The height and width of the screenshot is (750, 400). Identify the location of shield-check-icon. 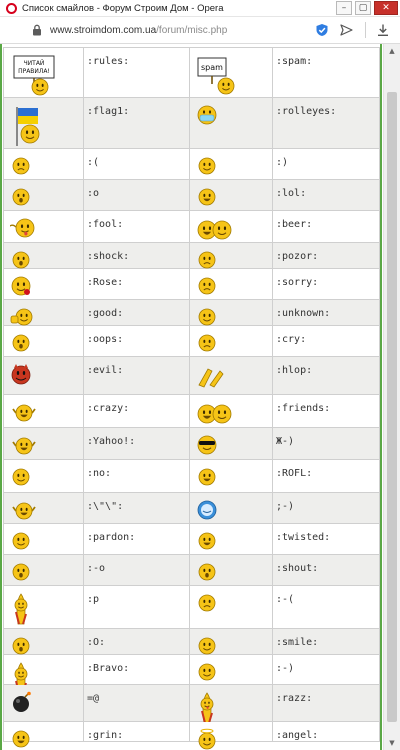
(322, 30).